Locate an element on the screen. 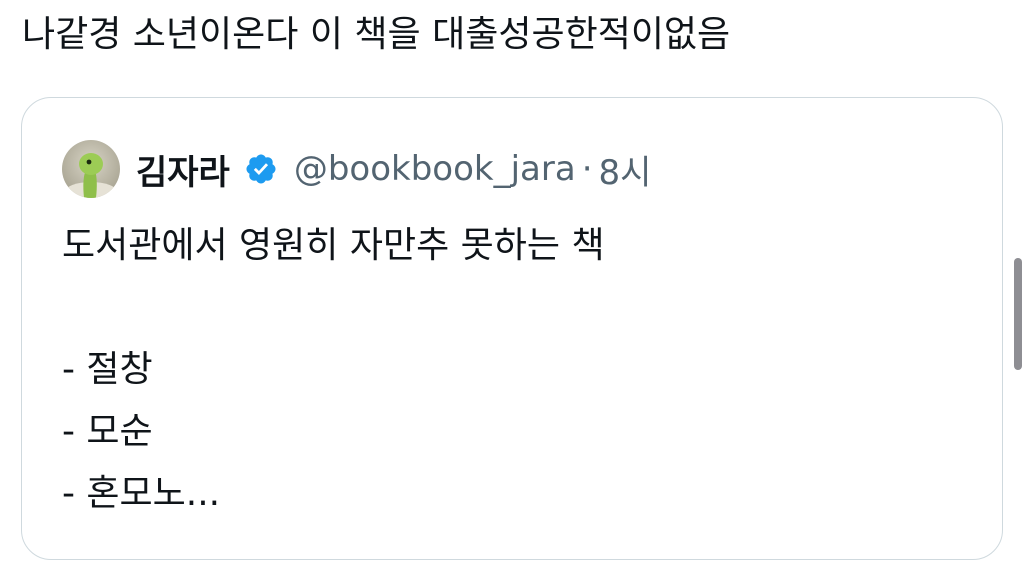 This screenshot has width=1032, height=574. quote-line: - 모순 is located at coordinates (107, 431).